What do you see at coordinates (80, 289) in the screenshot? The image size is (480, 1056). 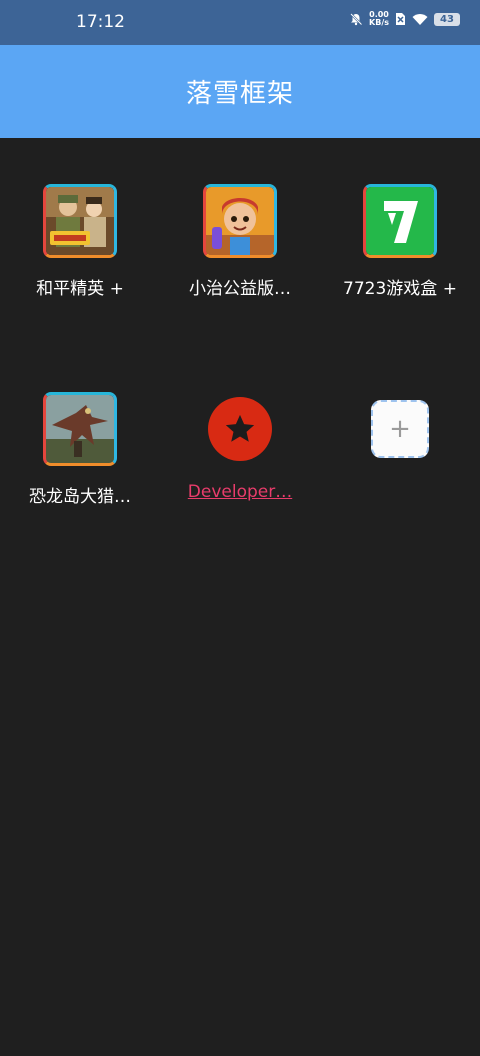 I see `app-label: 和平精英 +` at bounding box center [80, 289].